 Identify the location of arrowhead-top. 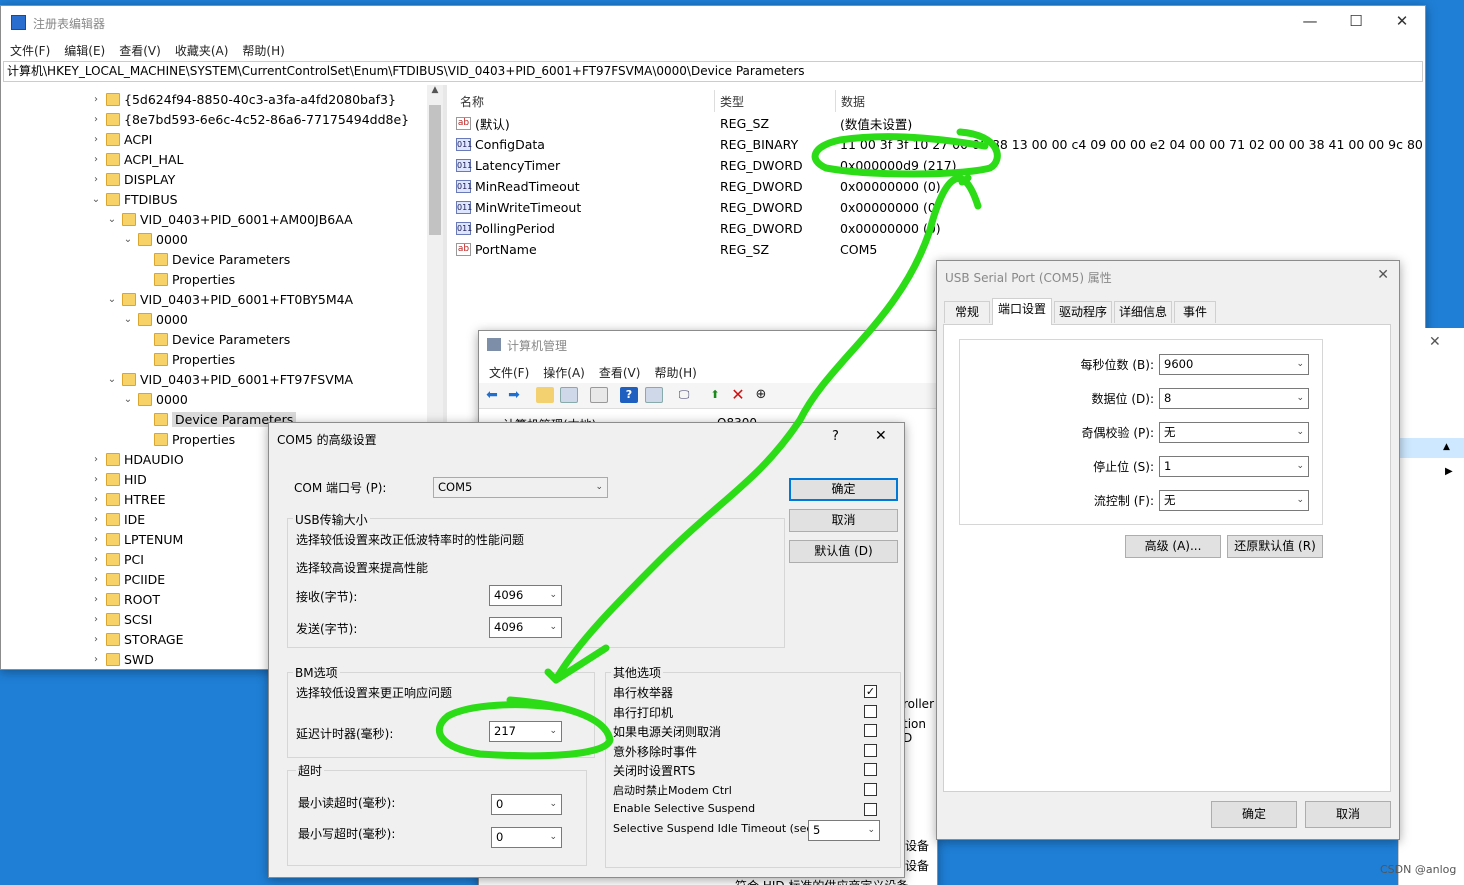
(965, 180).